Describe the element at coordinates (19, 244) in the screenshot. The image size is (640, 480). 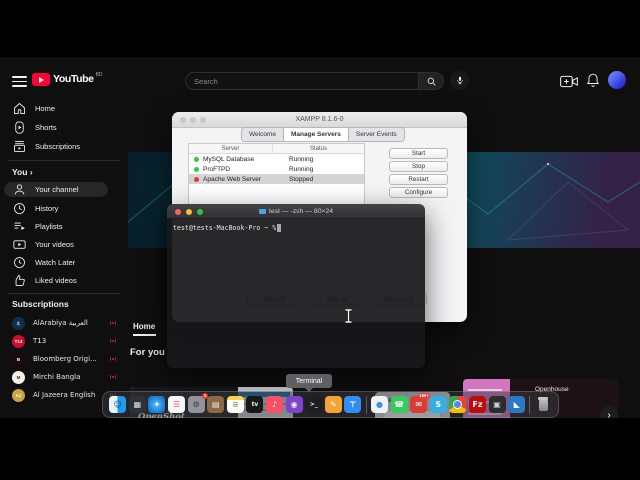
I see `your-videos-icon` at that location.